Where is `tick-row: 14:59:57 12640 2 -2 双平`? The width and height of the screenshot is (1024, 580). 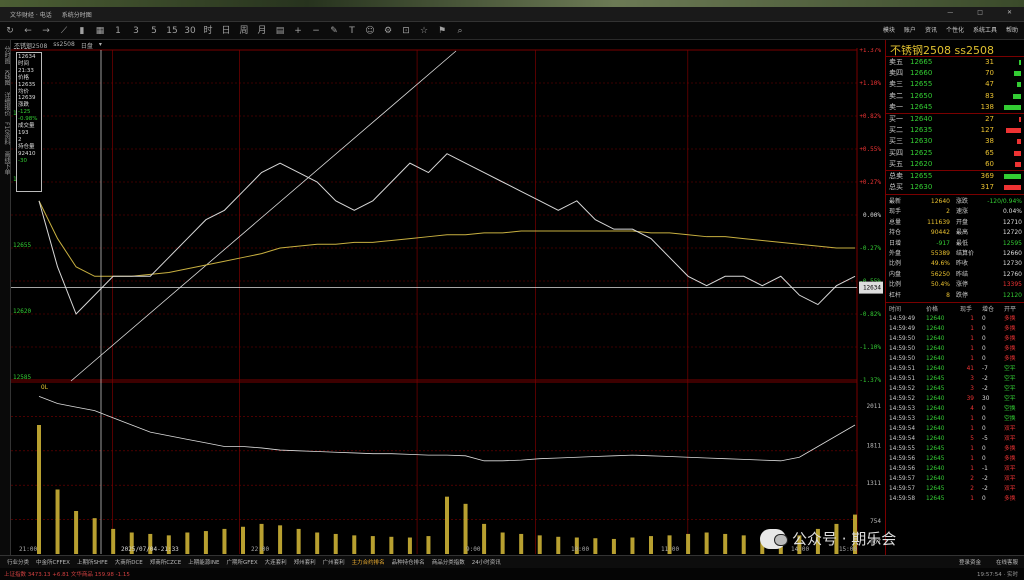 tick-row: 14:59:57 12640 2 -2 双平 is located at coordinates (955, 479).